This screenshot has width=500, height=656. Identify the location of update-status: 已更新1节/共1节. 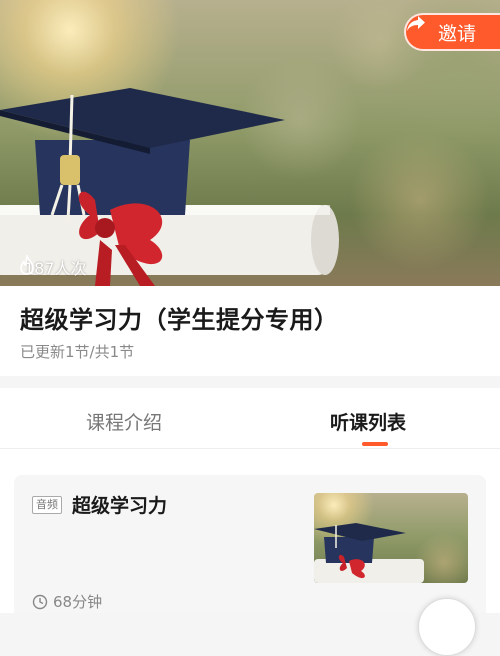
(77, 352).